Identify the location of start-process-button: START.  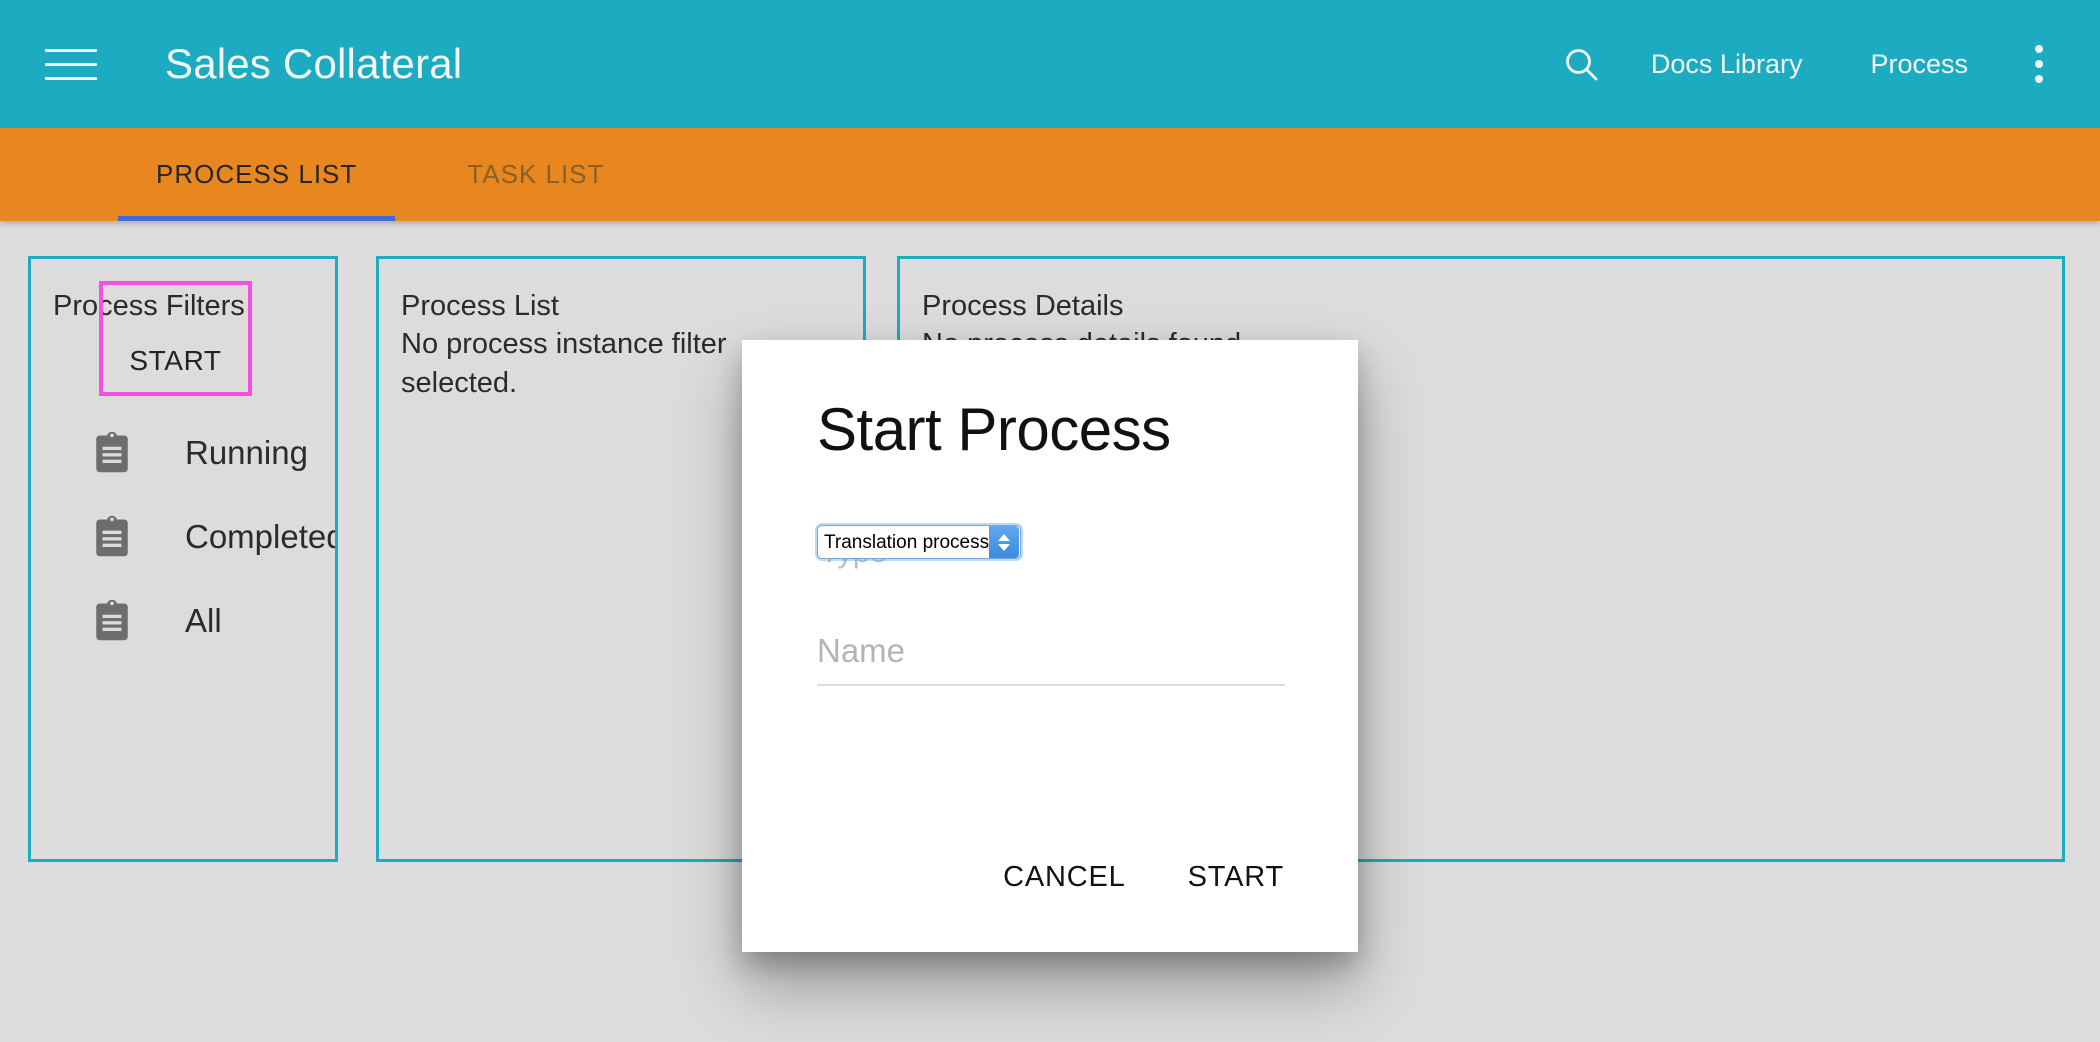
(175, 338).